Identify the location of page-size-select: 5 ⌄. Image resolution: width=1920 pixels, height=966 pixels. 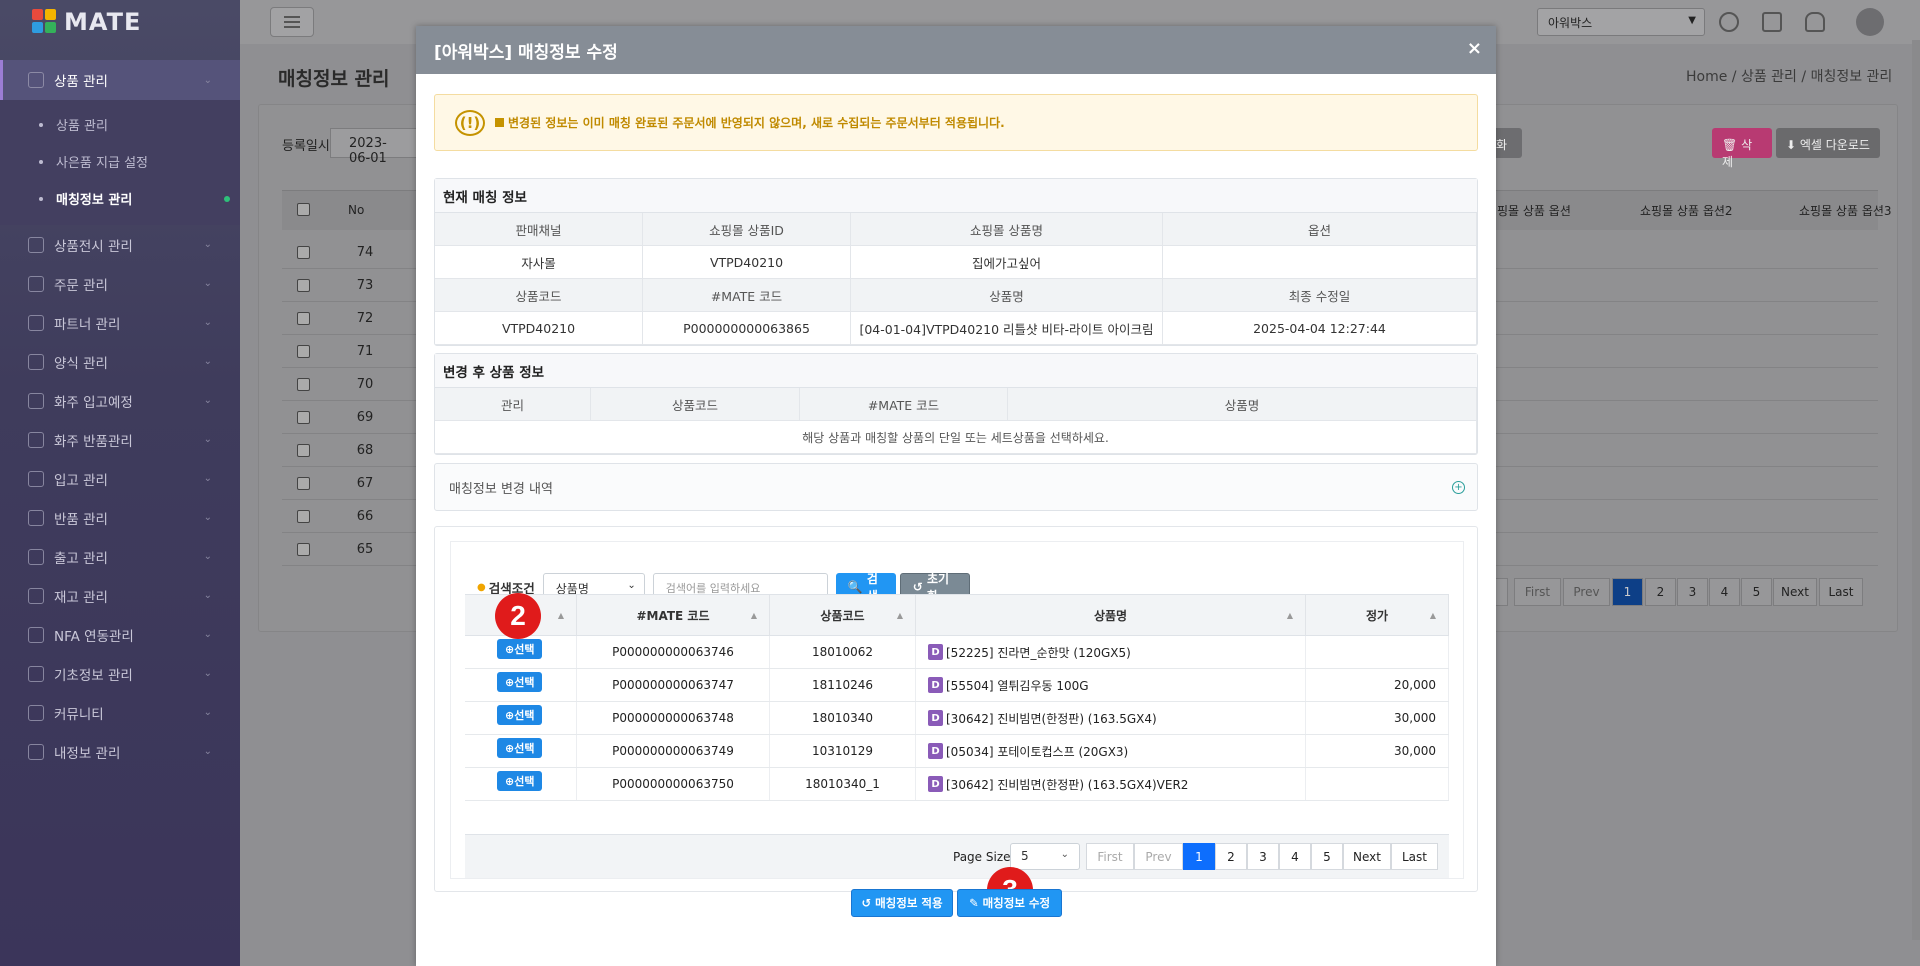
(1045, 856).